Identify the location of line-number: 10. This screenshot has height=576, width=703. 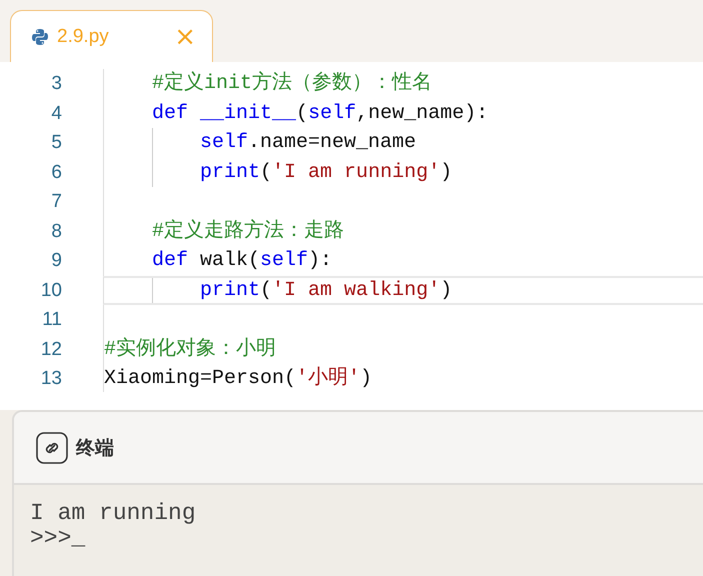
(51, 290).